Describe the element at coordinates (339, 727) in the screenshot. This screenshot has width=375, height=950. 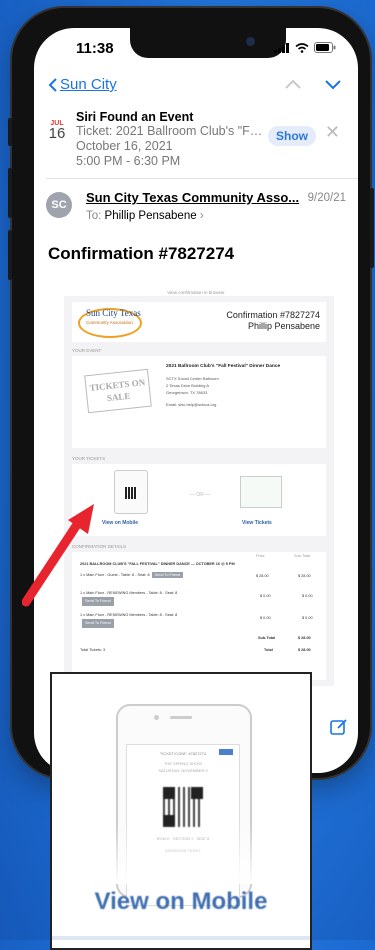
I see `compose-icon` at that location.